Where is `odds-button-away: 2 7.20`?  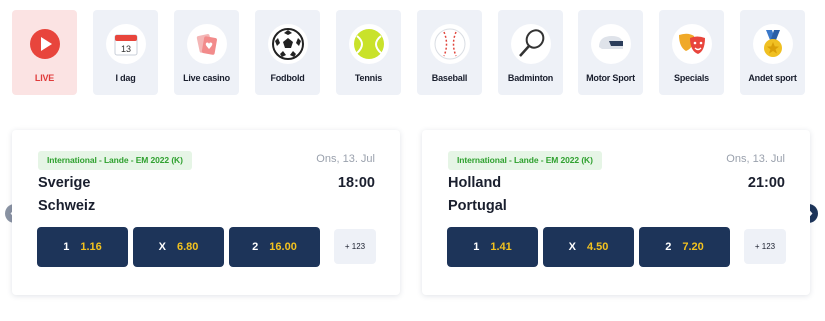 odds-button-away: 2 7.20 is located at coordinates (684, 247).